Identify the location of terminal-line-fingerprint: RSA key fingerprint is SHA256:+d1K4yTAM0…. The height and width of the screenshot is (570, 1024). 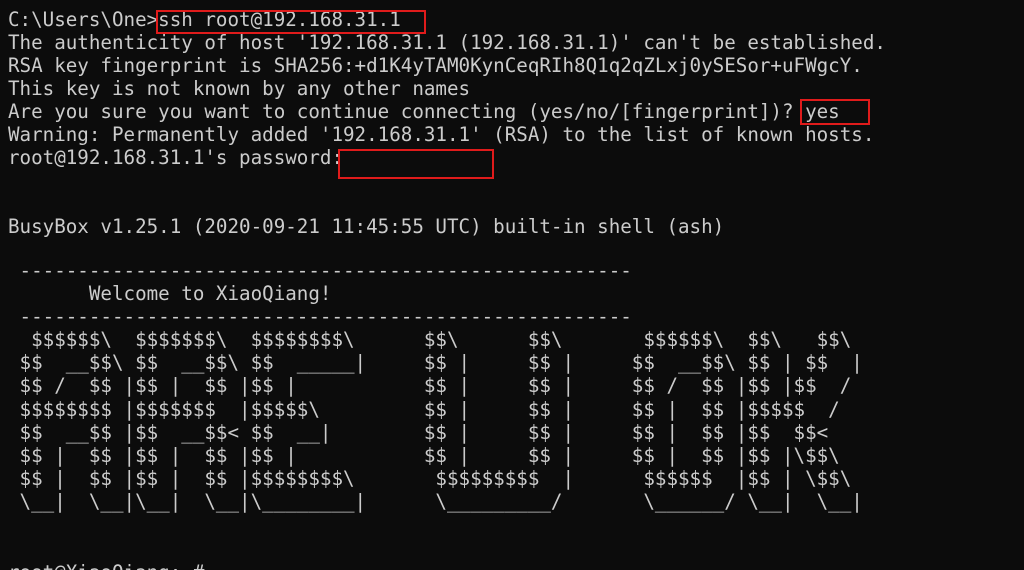
(435, 65).